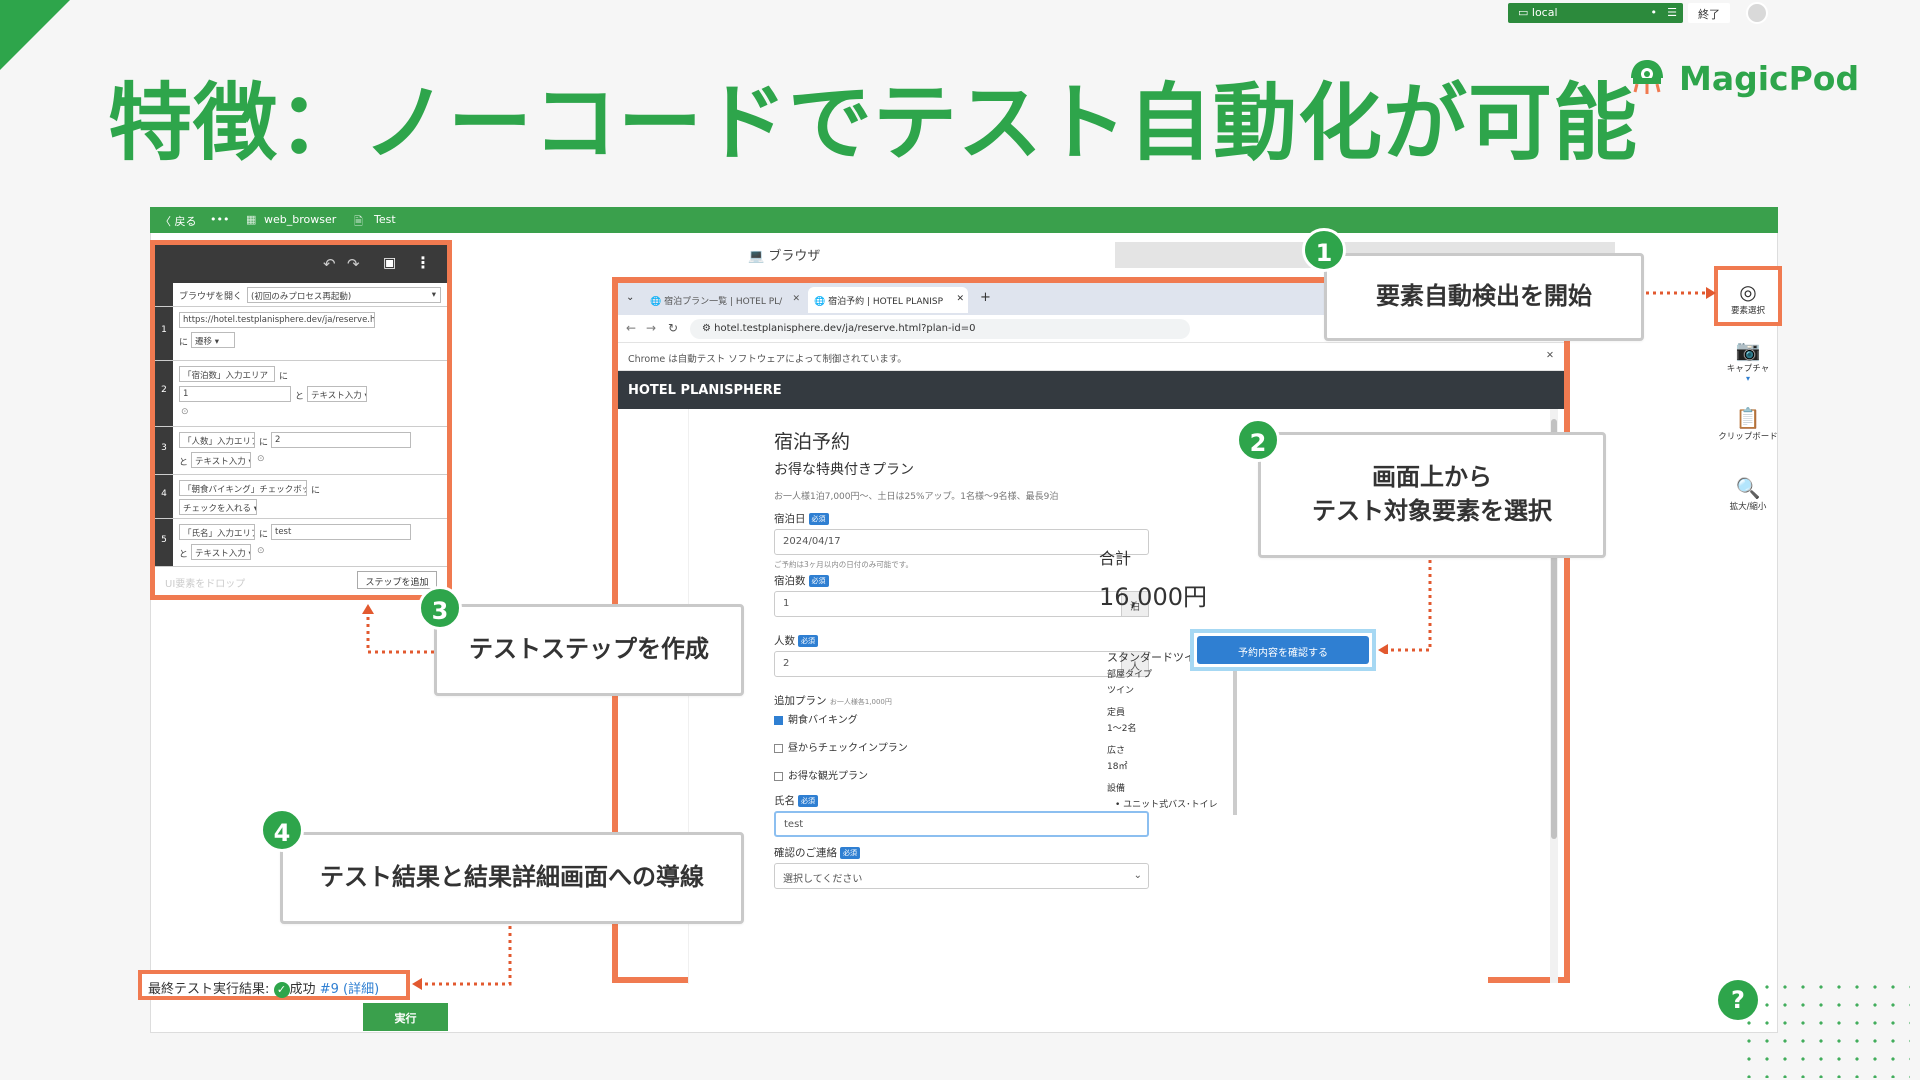 Image resolution: width=1920 pixels, height=1080 pixels. What do you see at coordinates (344, 295) in the screenshot?
I see `step-option-select: (初回のみプロセス再起動) ▾` at bounding box center [344, 295].